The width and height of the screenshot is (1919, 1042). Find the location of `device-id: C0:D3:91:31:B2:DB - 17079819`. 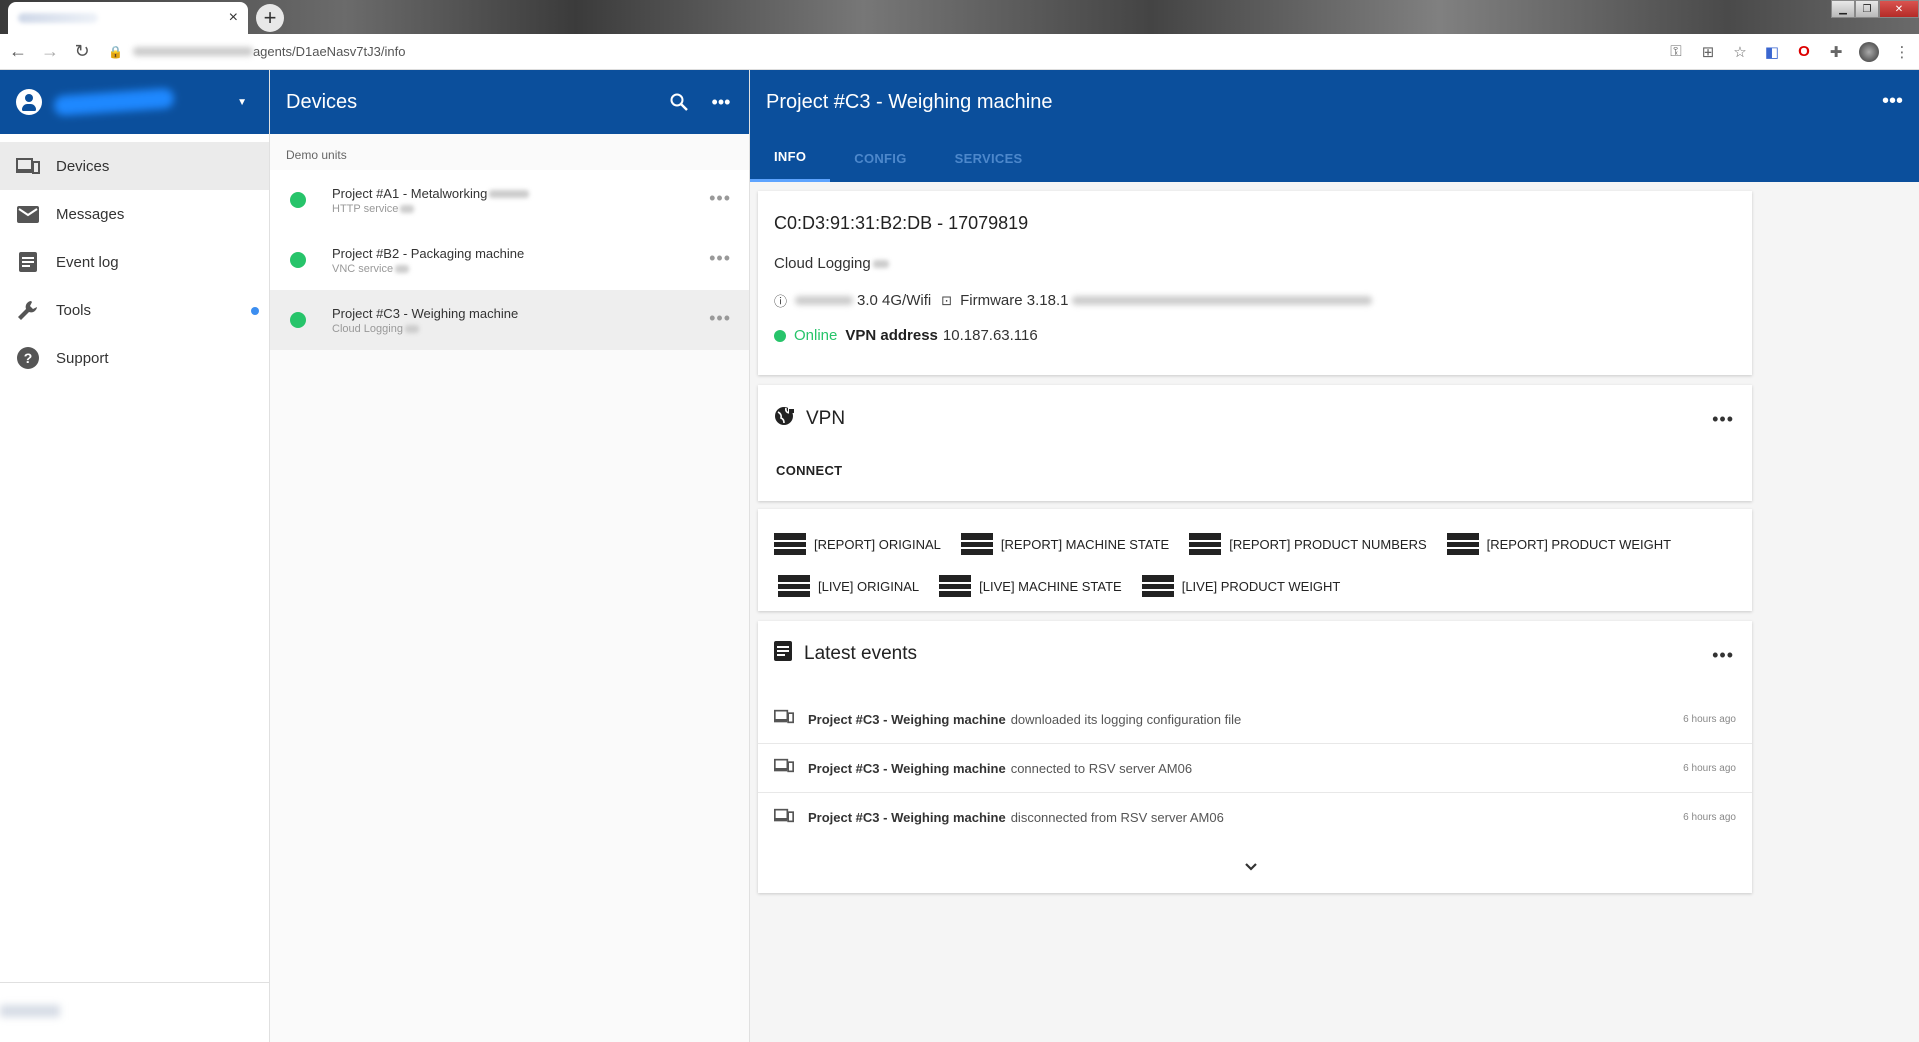

device-id: C0:D3:91:31:B2:DB - 17079819 is located at coordinates (901, 223).